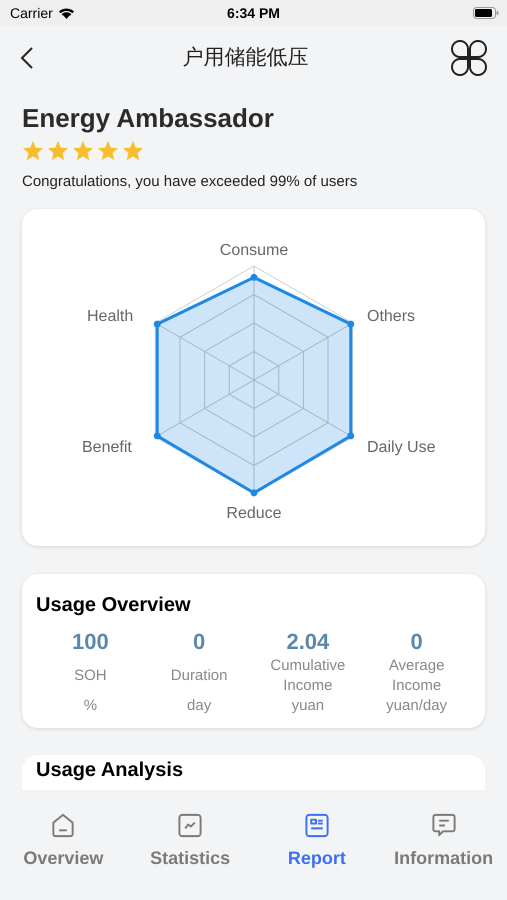 Image resolution: width=507 pixels, height=900 pixels. I want to click on metric-unit: yuan/day, so click(417, 706).